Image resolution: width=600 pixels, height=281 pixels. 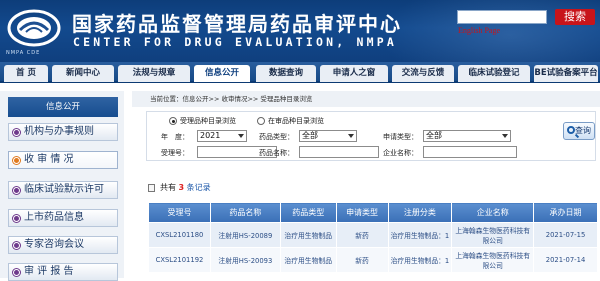 I want to click on site-title: 国家药品监督管理局药品审评中心, so click(x=237, y=24).